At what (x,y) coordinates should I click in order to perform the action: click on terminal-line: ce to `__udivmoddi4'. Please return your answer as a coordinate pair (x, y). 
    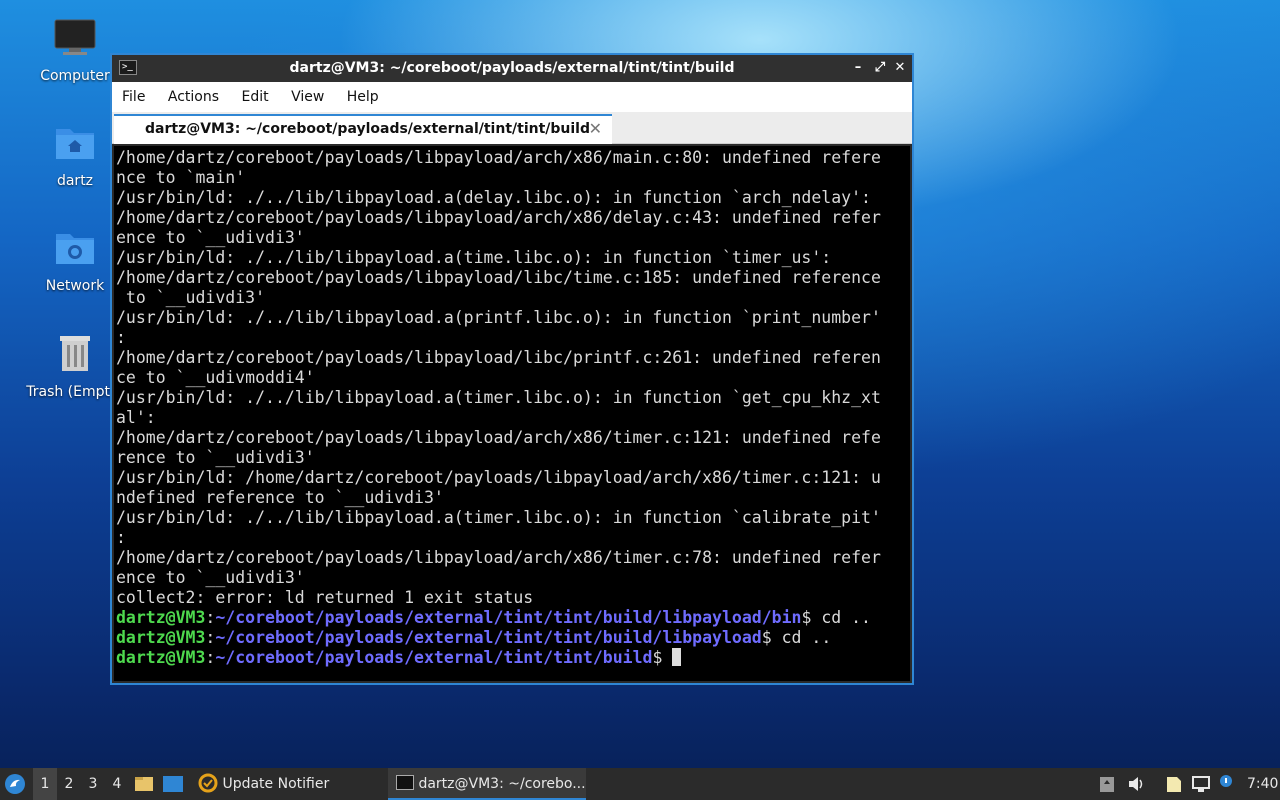
    Looking at the image, I should click on (215, 377).